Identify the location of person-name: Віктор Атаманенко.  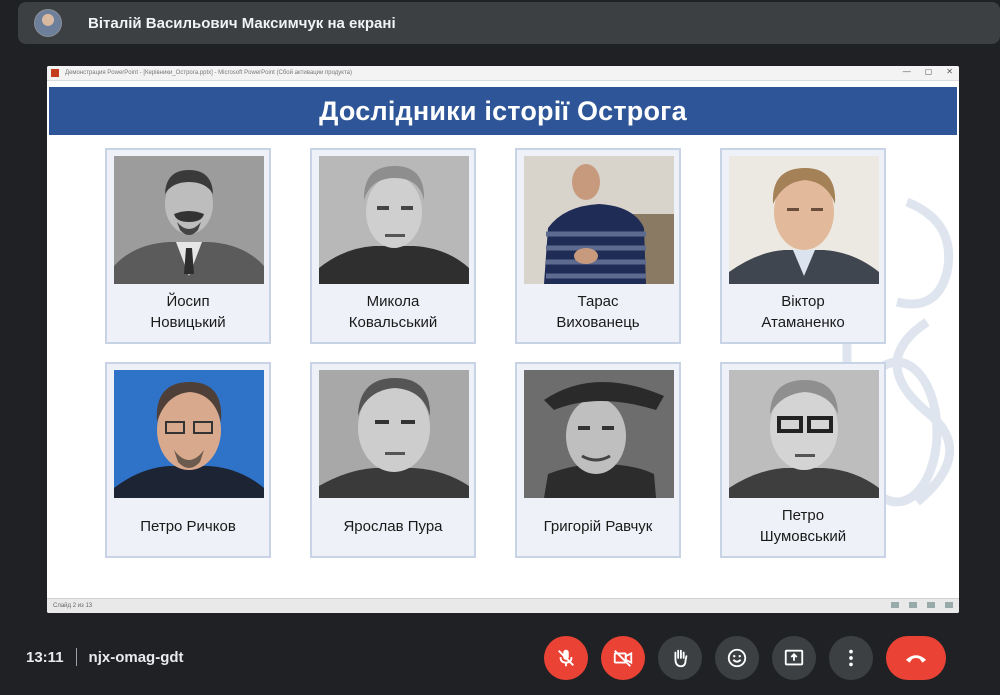
(803, 312).